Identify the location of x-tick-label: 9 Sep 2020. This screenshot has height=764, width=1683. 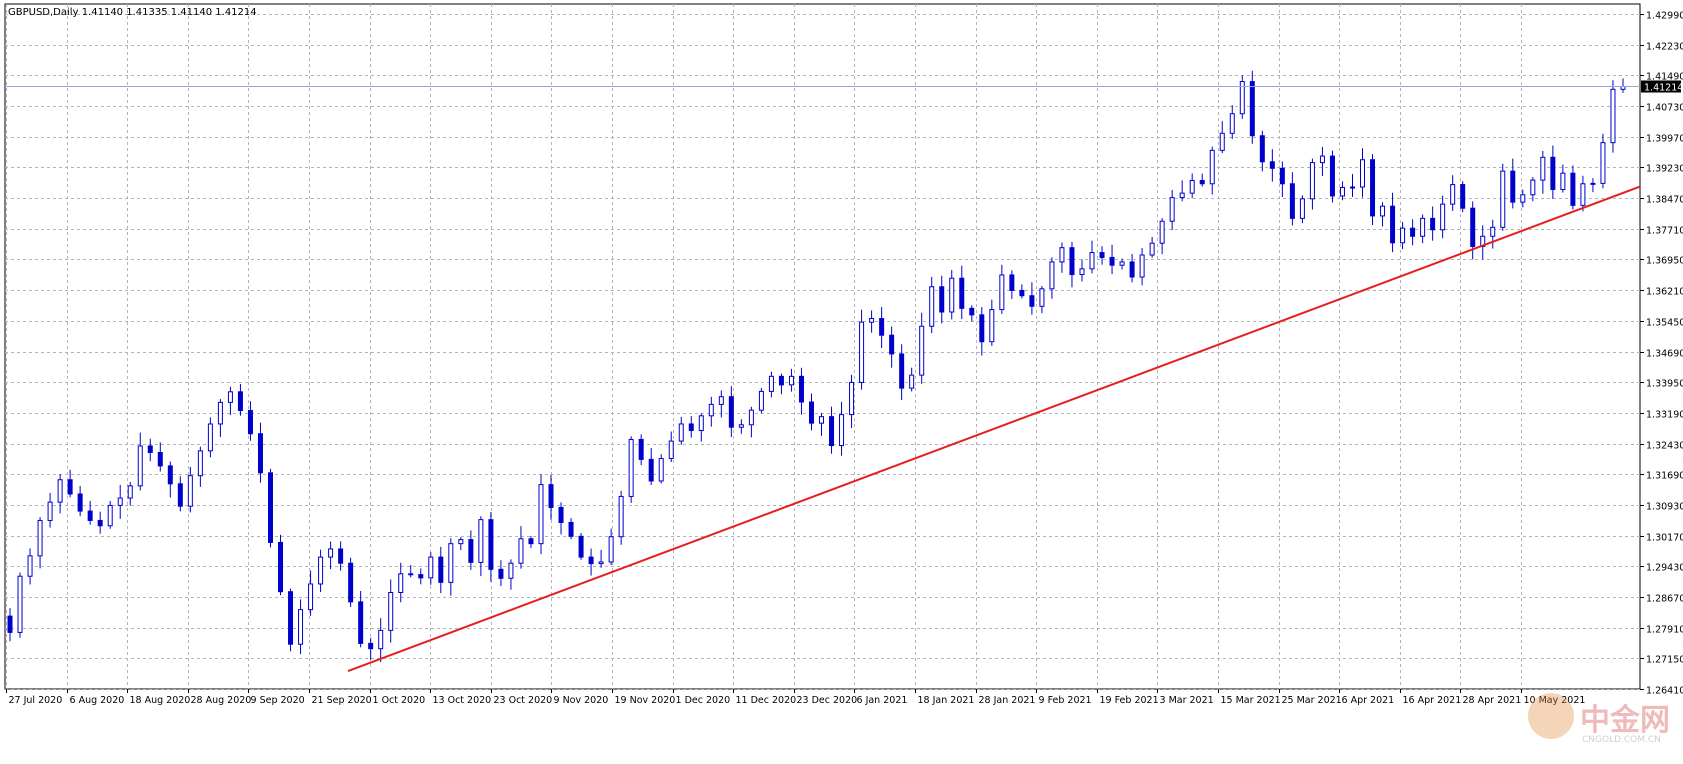
(278, 700).